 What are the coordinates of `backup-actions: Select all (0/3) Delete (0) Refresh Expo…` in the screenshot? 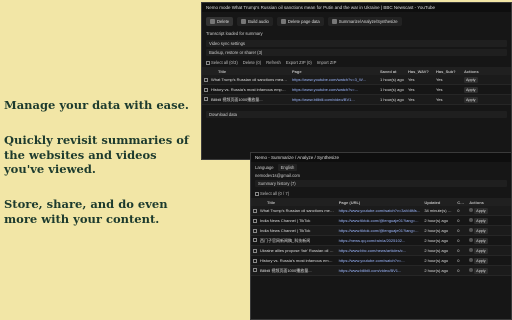 It's located at (356, 62).